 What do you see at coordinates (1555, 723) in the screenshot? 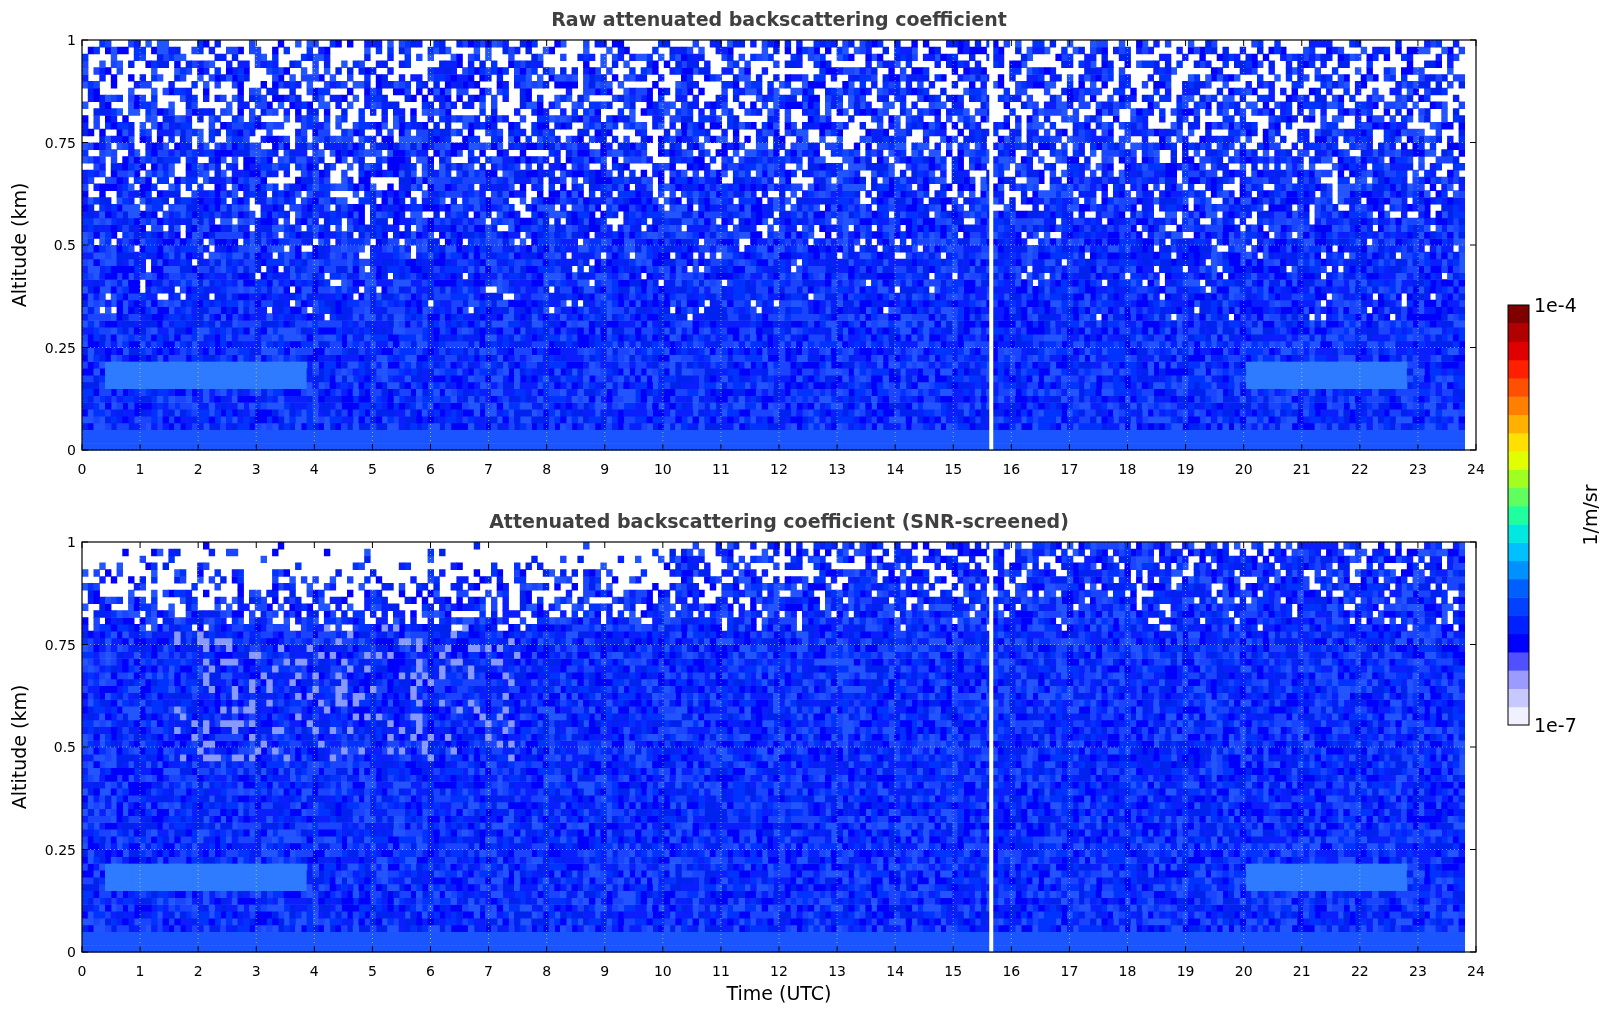
I see `colorbar-min-label: 1e-7` at bounding box center [1555, 723].